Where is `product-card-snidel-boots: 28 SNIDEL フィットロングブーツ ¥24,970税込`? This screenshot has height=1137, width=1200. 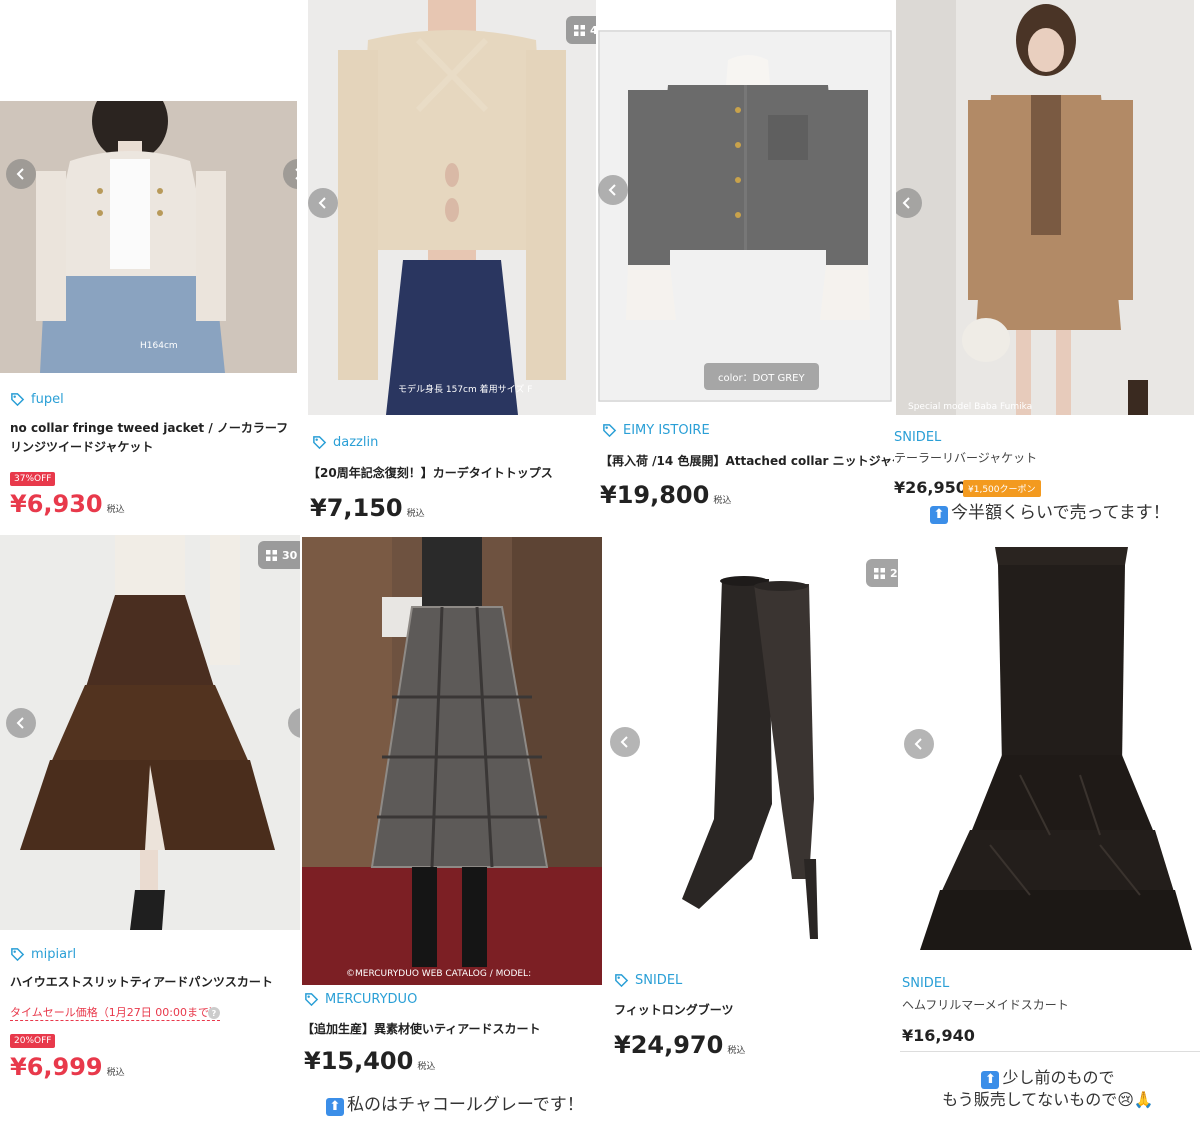 product-card-snidel-boots: 28 SNIDEL フィットロングブーツ ¥24,970税込 is located at coordinates (750, 836).